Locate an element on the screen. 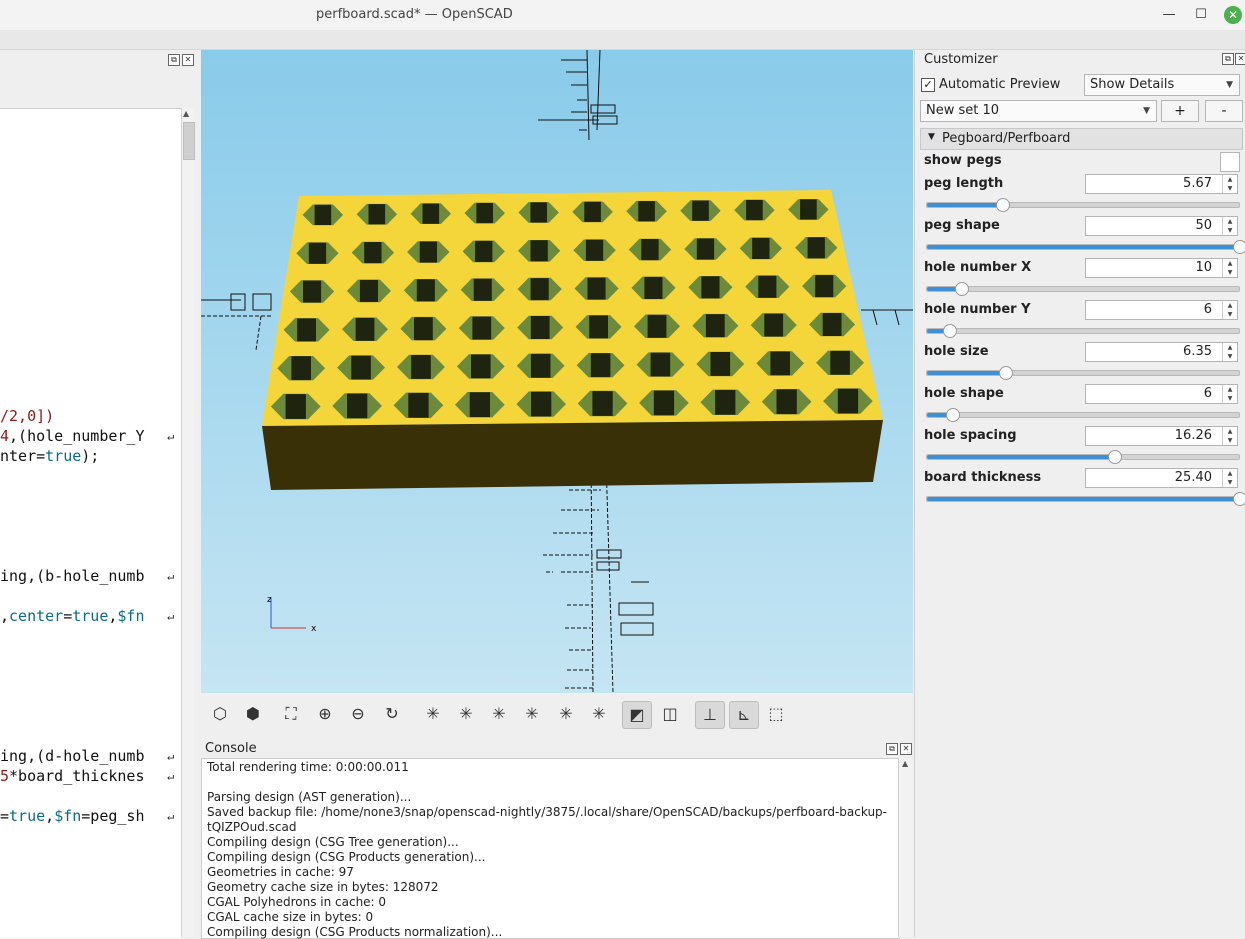 This screenshot has height=939, width=1245. reset-view-icon: ↻ is located at coordinates (392, 714).